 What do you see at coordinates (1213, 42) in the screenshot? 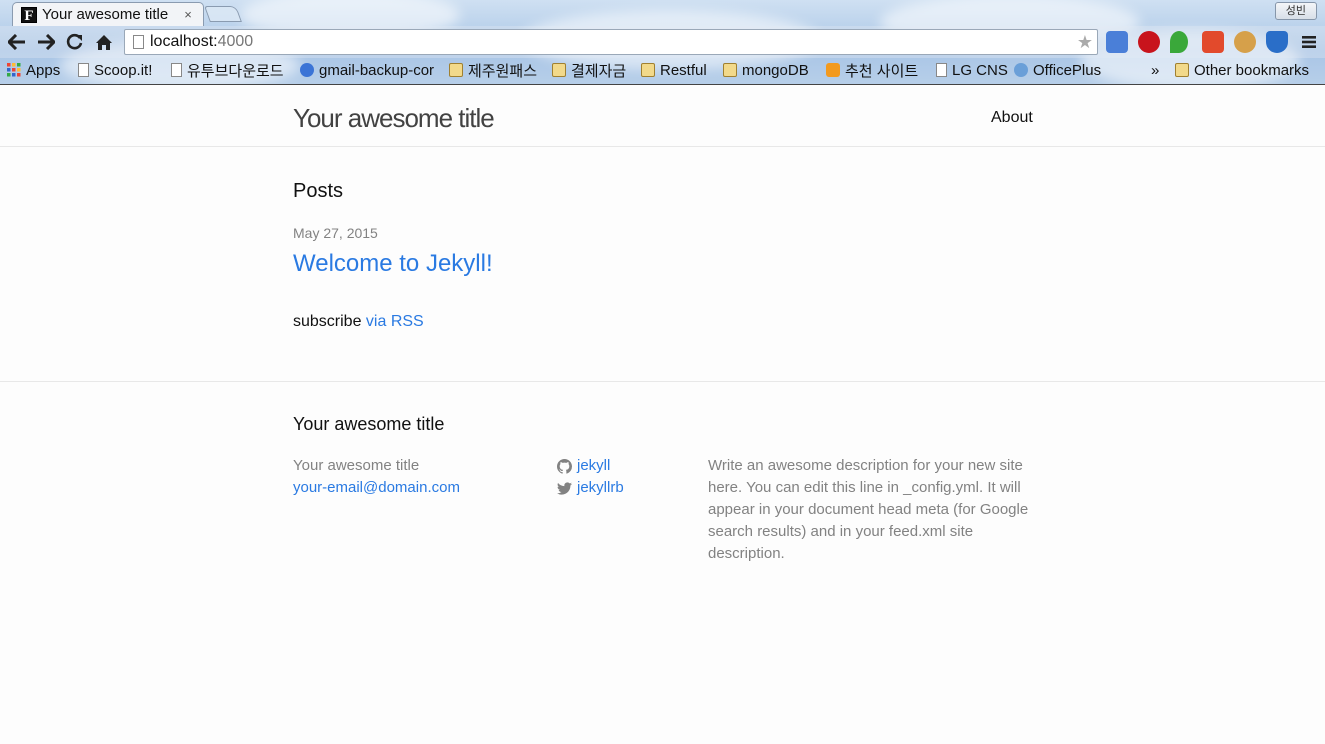
I see `red-extension-icon` at bounding box center [1213, 42].